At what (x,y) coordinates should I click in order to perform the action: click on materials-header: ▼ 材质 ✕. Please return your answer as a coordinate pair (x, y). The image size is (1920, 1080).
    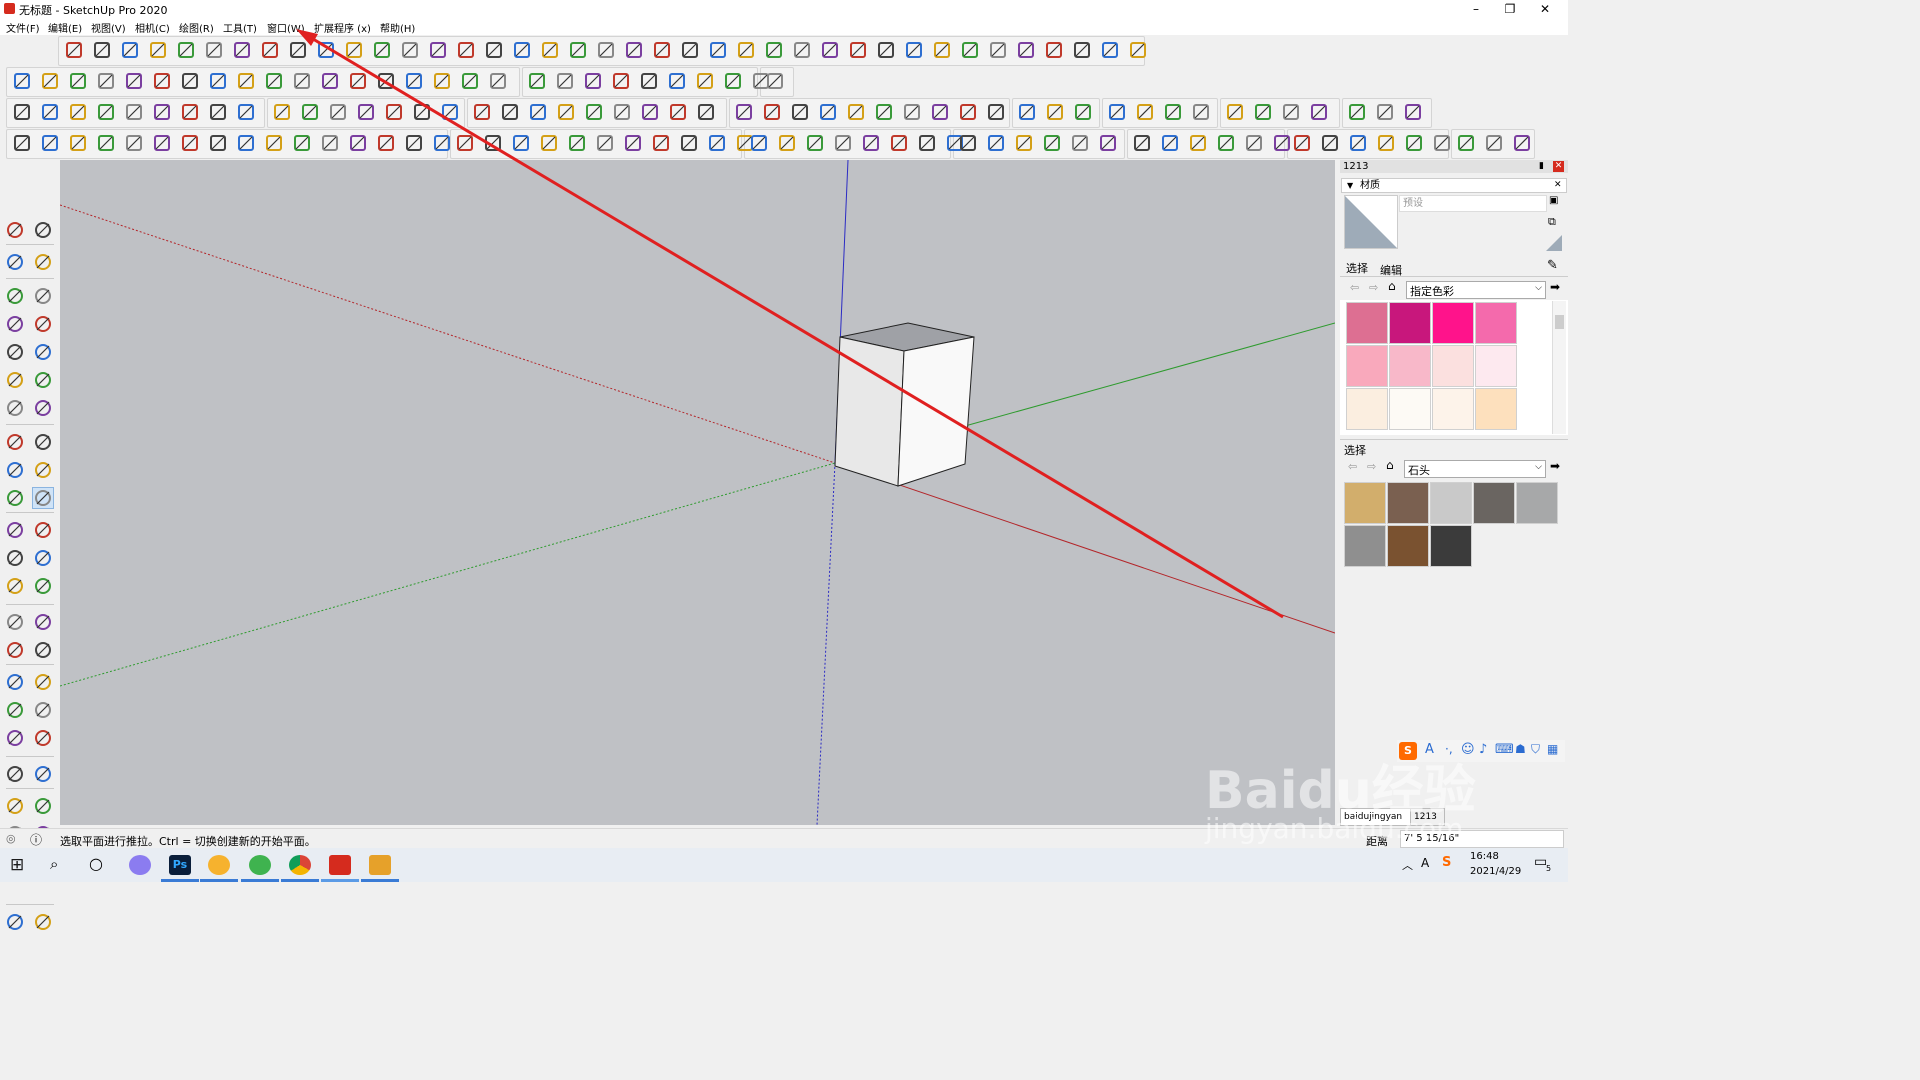
    Looking at the image, I should click on (1454, 185).